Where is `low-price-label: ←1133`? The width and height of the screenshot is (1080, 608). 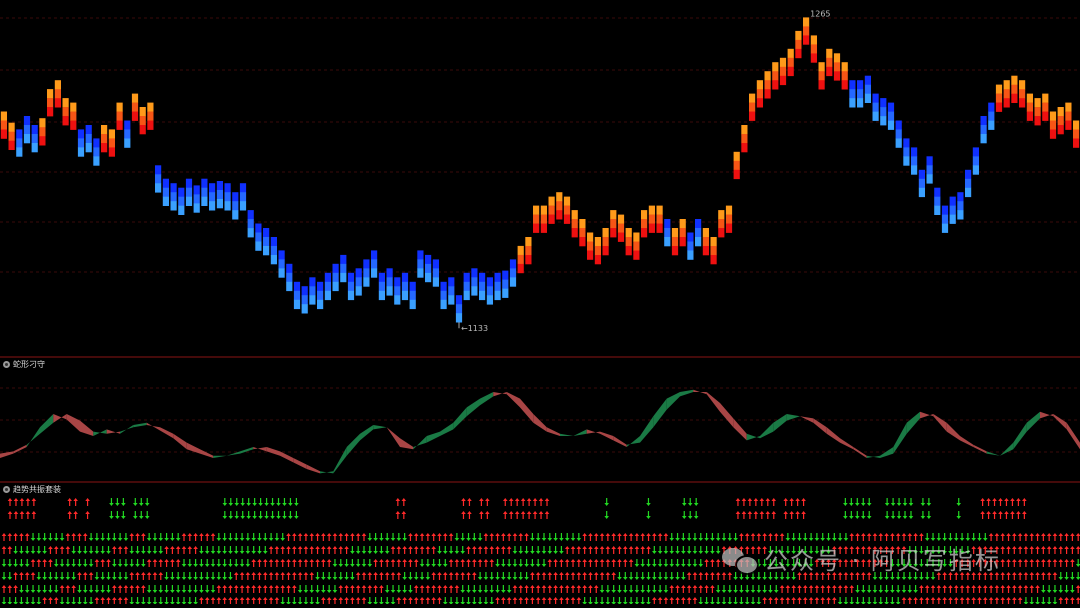 low-price-label: ←1133 is located at coordinates (474, 328).